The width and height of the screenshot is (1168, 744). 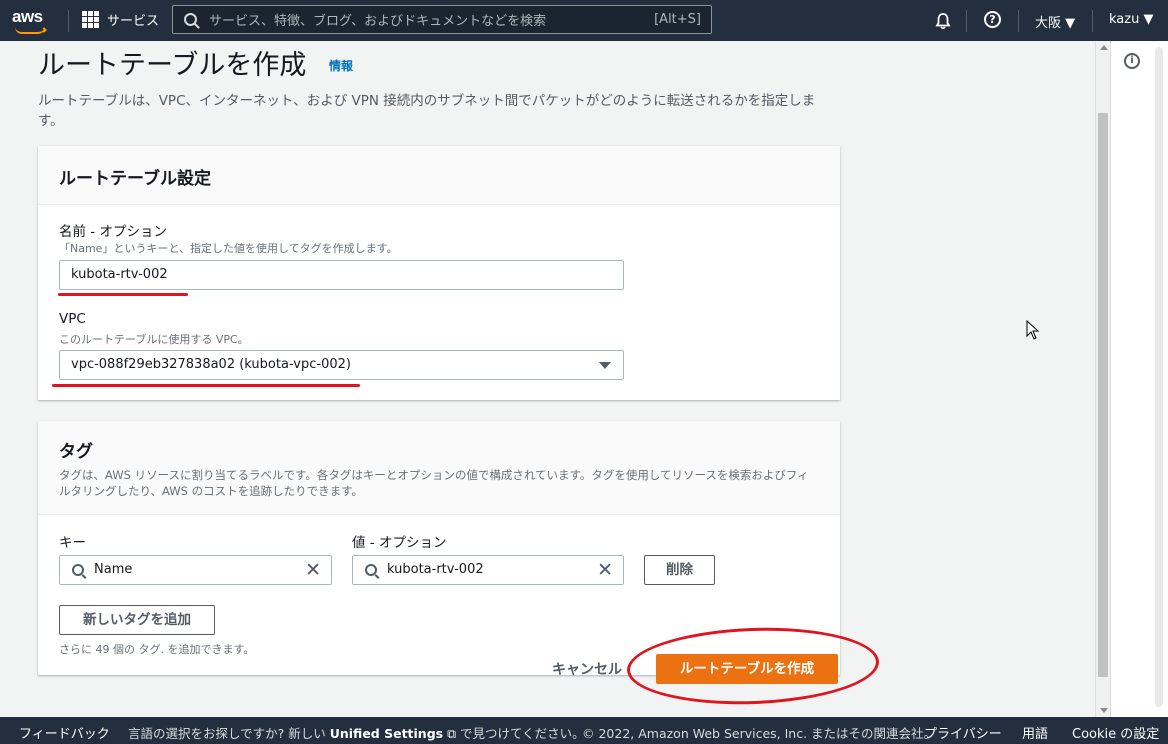 I want to click on route-table-settings-heading: ルートテーブル設定, so click(x=135, y=179).